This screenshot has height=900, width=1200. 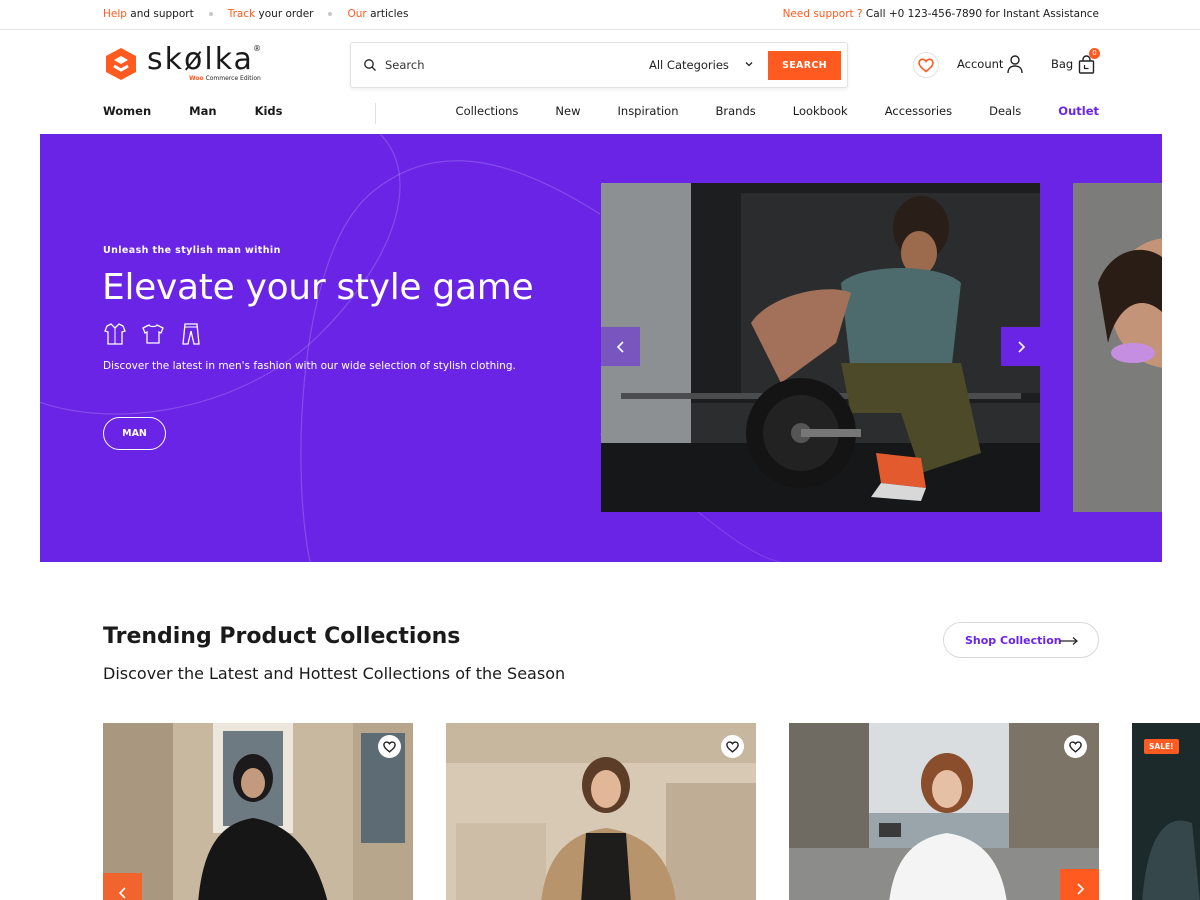 I want to click on trousers-icon, so click(x=191, y=334).